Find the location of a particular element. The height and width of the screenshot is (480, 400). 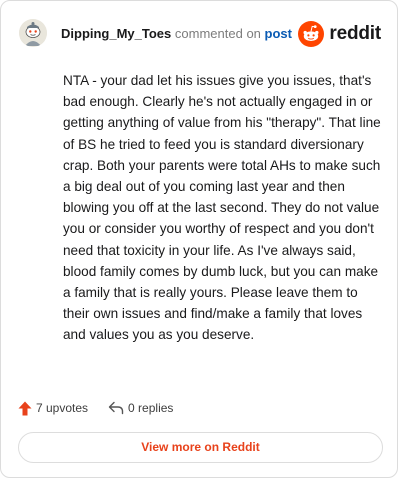

upvote-stat: 7 upvotes is located at coordinates (53, 408).